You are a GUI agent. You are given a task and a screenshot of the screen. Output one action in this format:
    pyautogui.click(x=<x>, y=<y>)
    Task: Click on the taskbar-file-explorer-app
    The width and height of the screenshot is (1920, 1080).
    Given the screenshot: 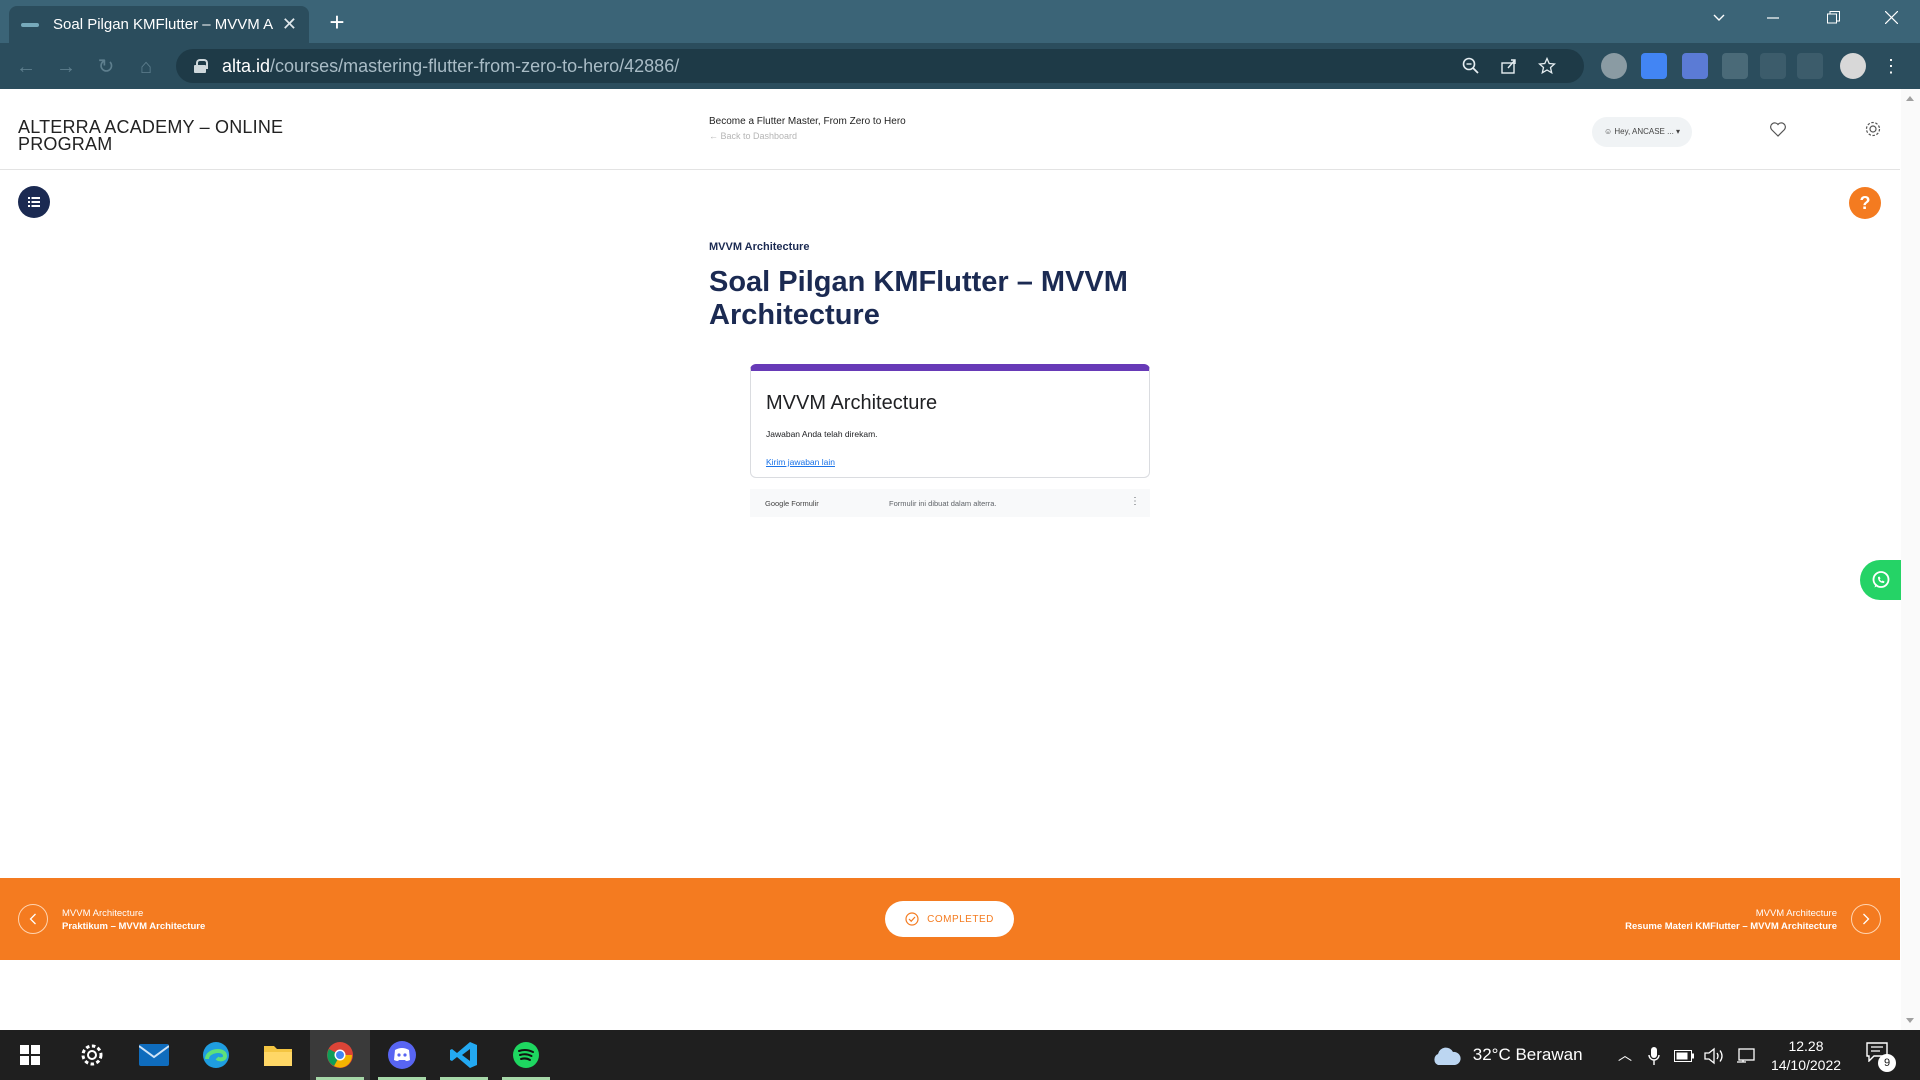 What is the action you would take?
    pyautogui.click(x=278, y=1055)
    